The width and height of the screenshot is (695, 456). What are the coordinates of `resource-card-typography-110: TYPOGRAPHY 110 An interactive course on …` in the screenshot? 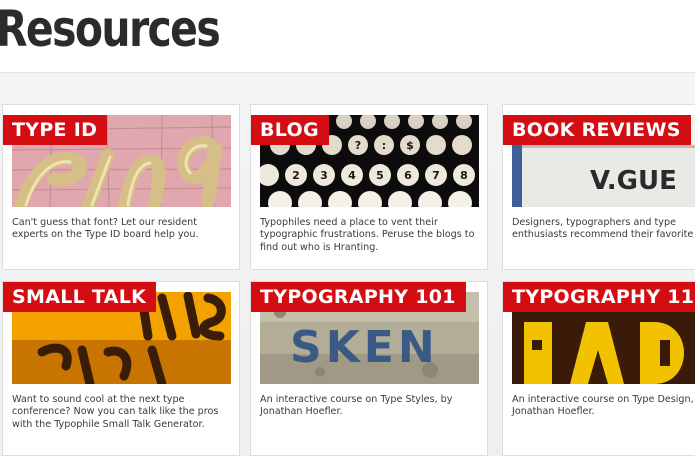 It's located at (598, 368).